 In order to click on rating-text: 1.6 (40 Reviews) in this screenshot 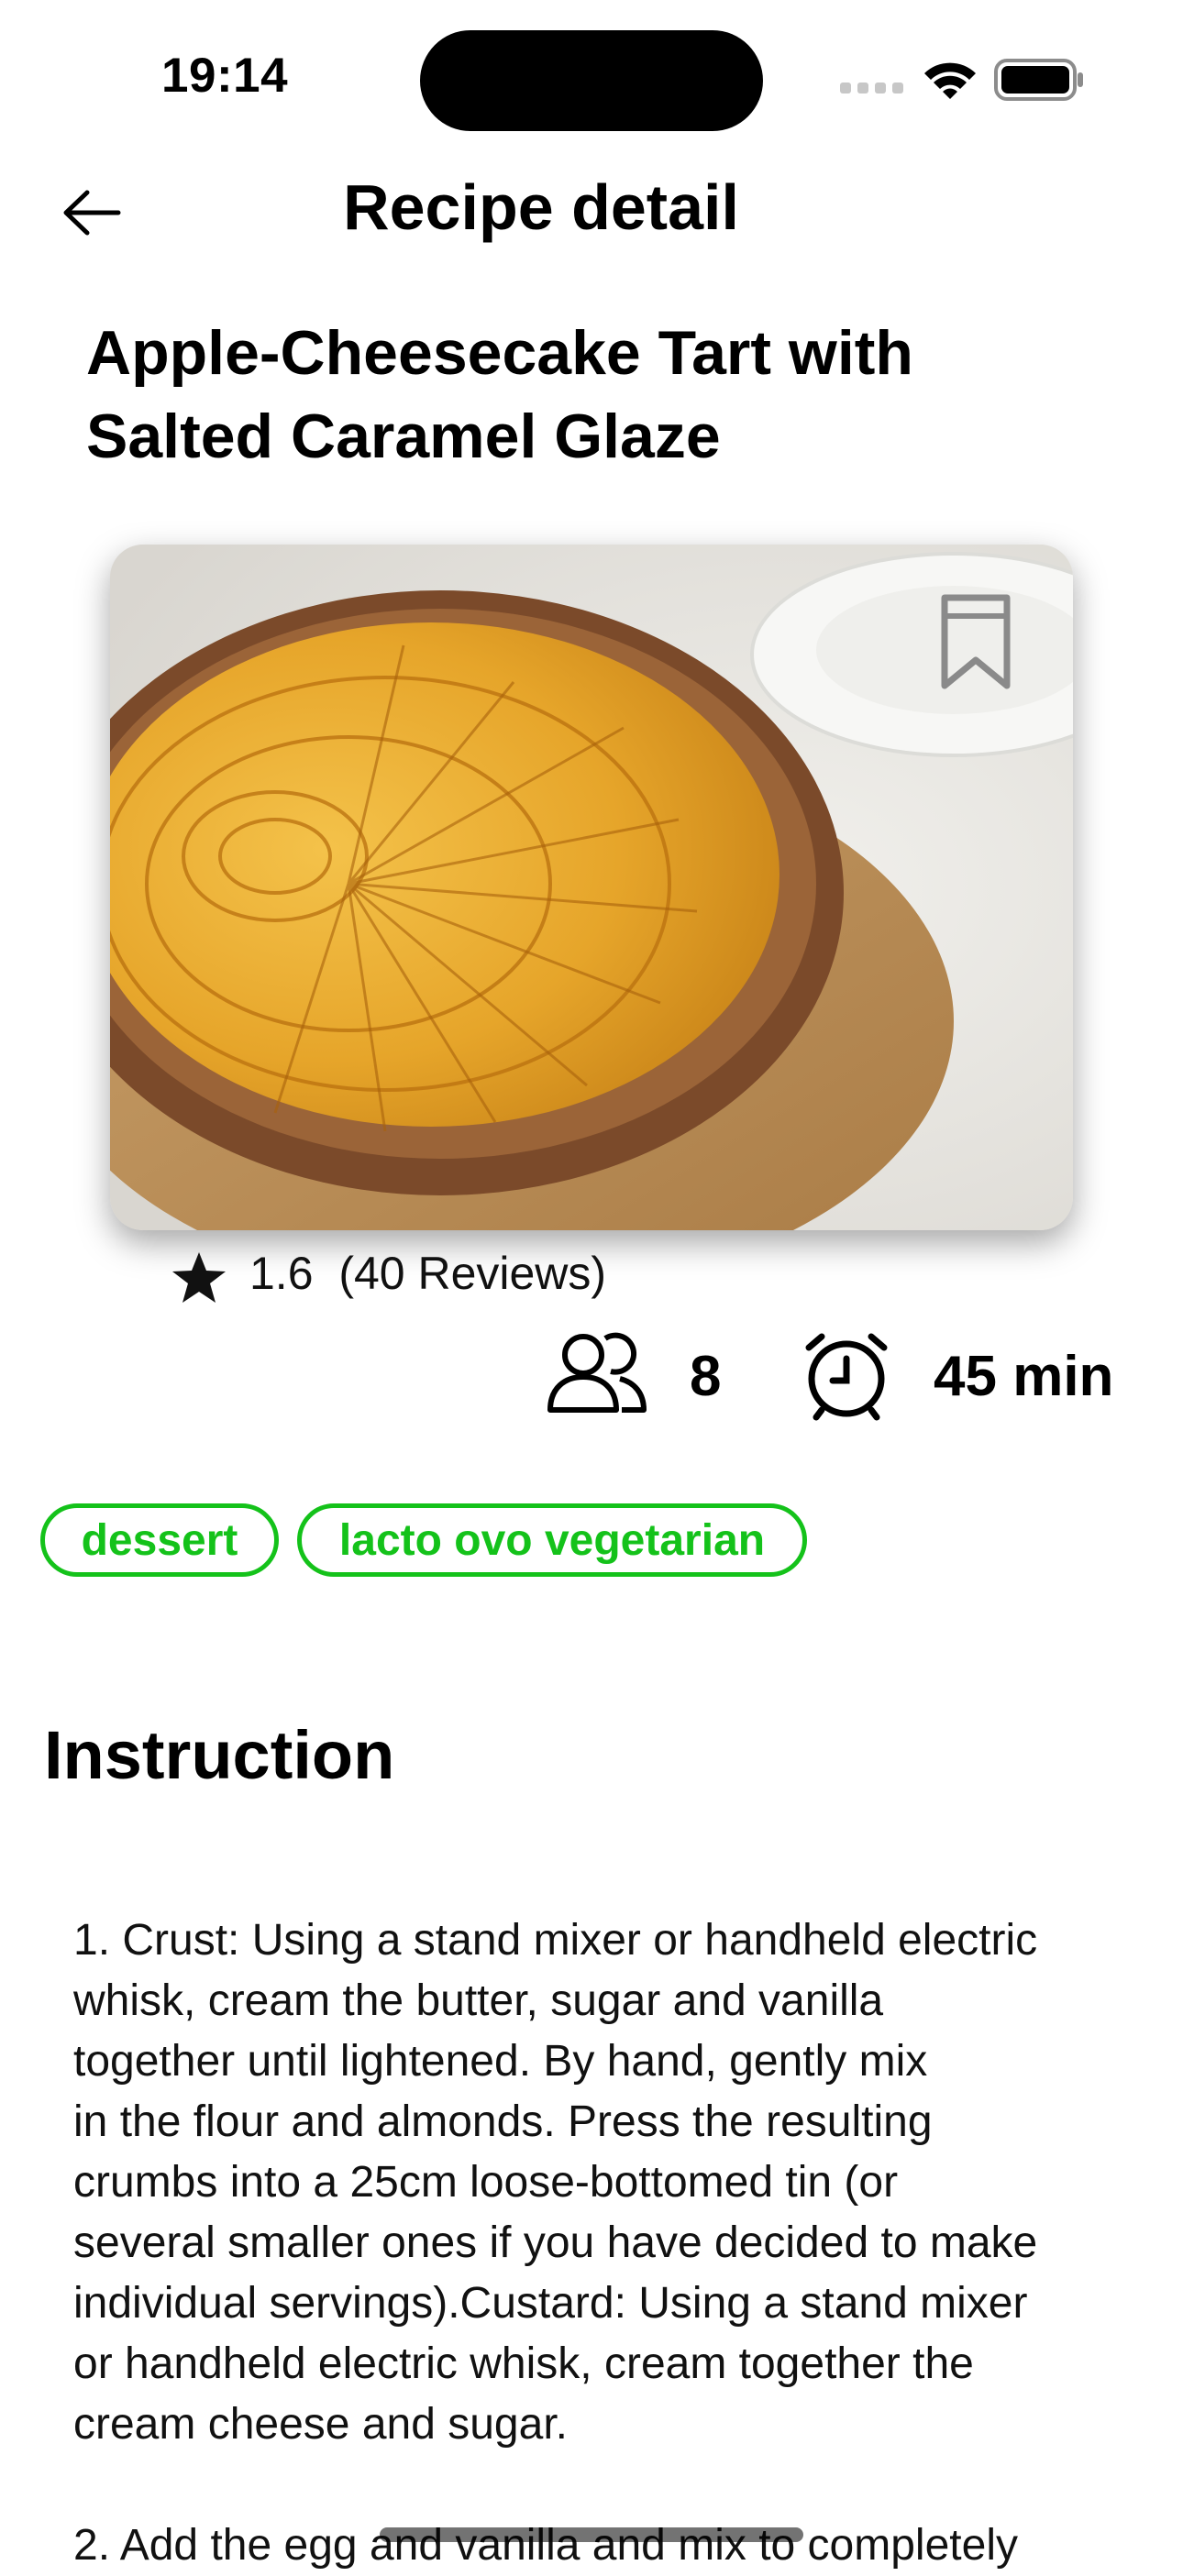, I will do `click(427, 1273)`.